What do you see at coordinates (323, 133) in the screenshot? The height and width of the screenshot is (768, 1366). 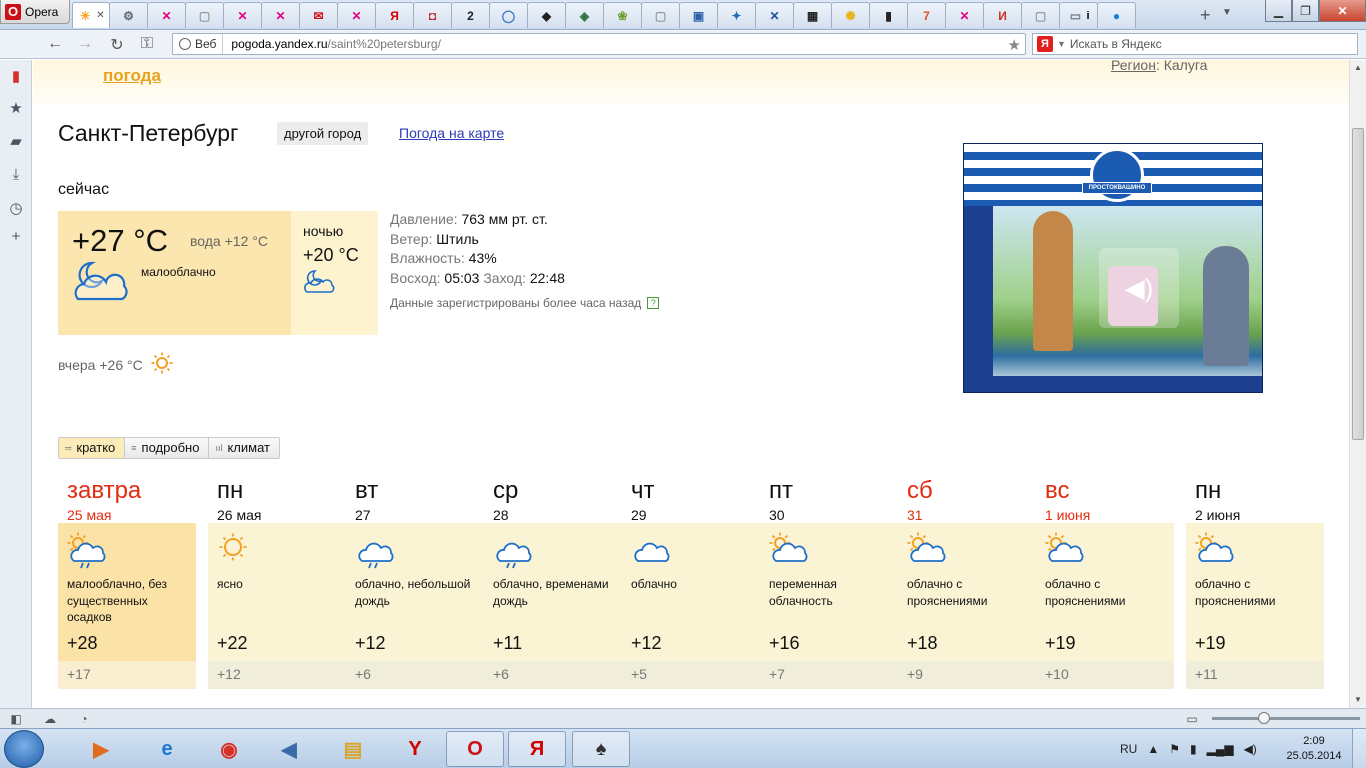 I see `other-city-button: другой город` at bounding box center [323, 133].